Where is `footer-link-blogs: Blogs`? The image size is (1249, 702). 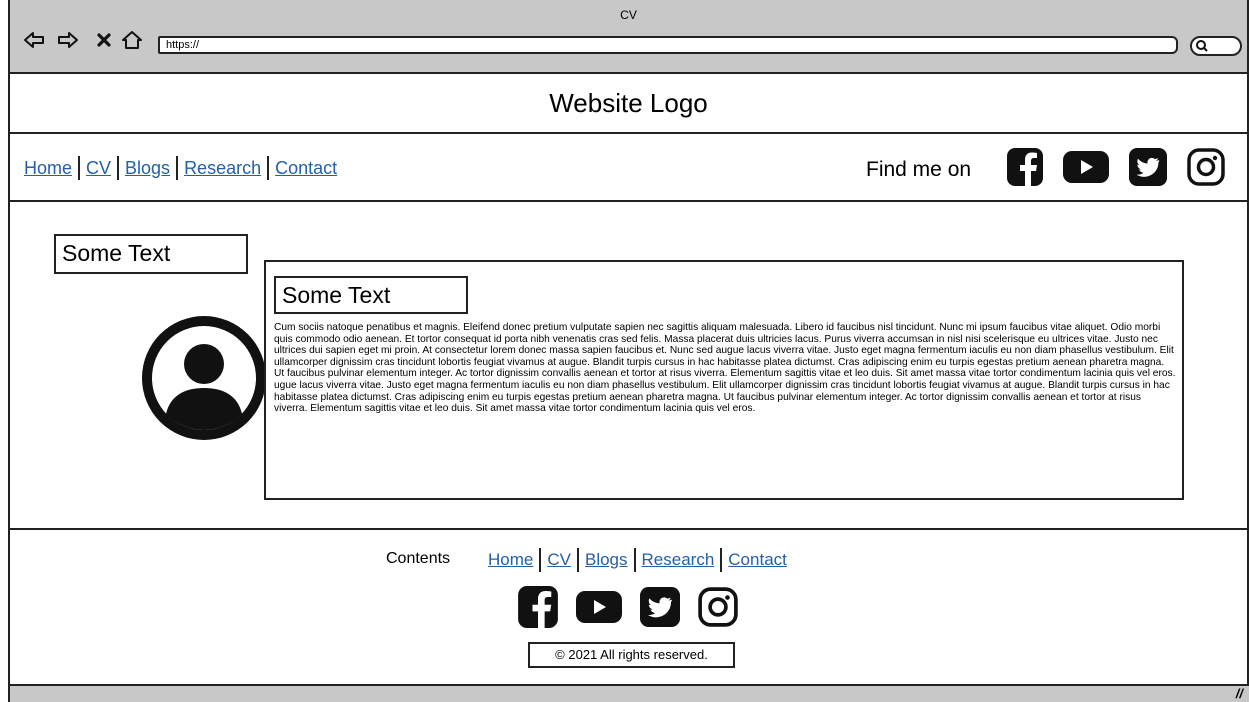 footer-link-blogs: Blogs is located at coordinates (606, 560).